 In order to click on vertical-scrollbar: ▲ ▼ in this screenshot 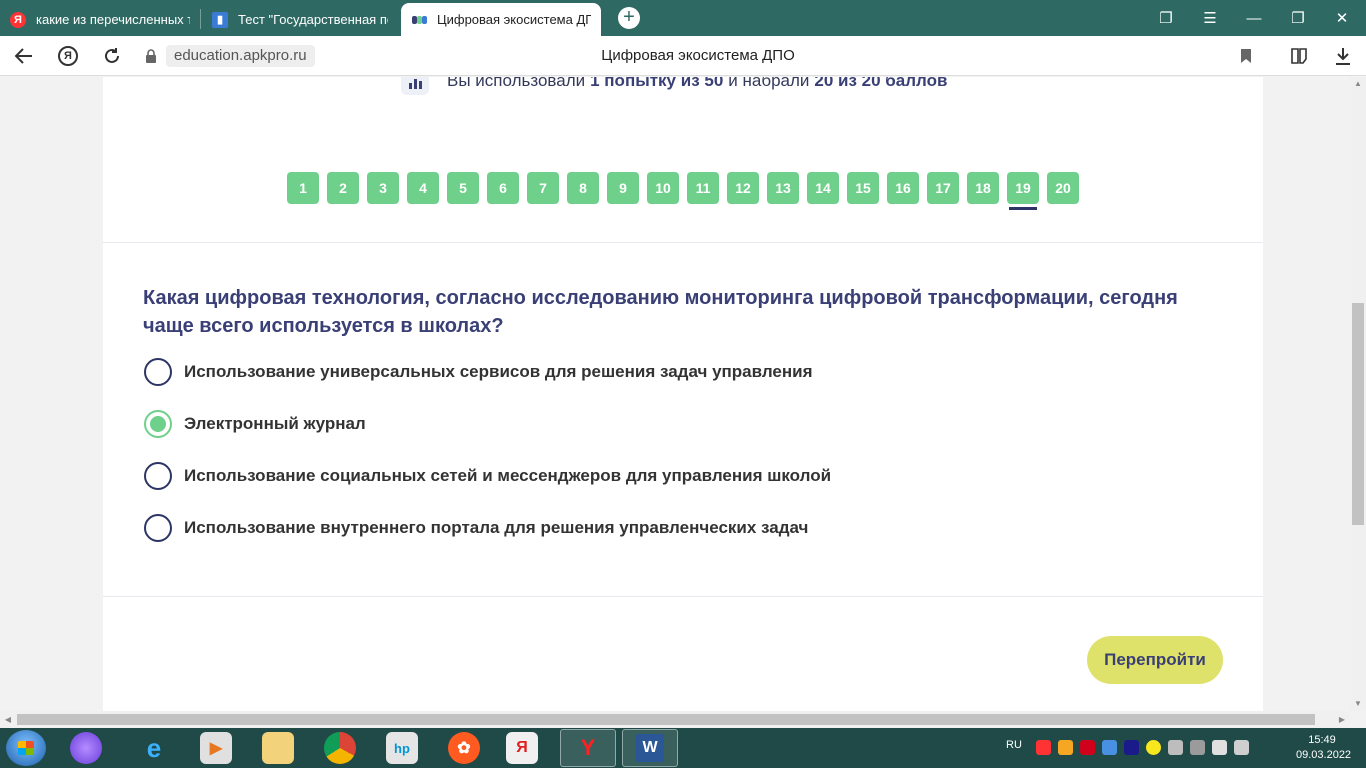, I will do `click(1358, 394)`.